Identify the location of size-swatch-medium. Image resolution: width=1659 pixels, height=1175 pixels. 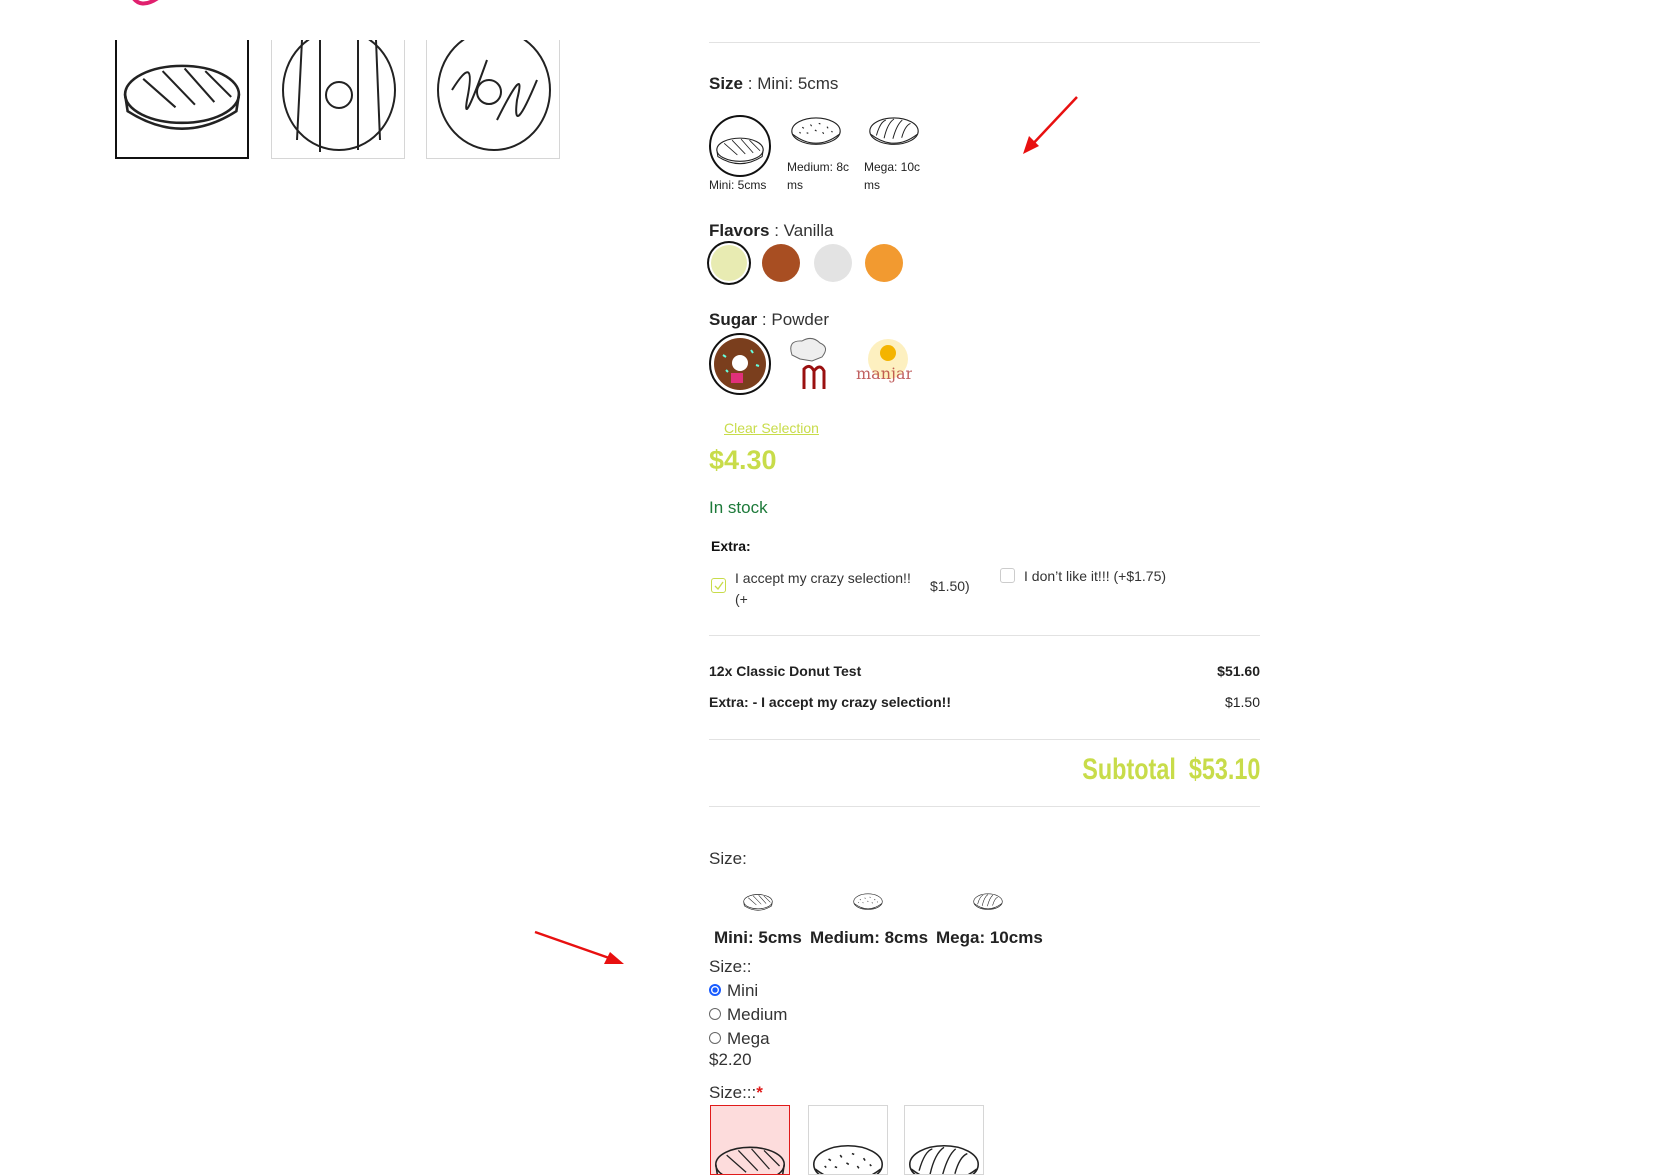
(816, 132).